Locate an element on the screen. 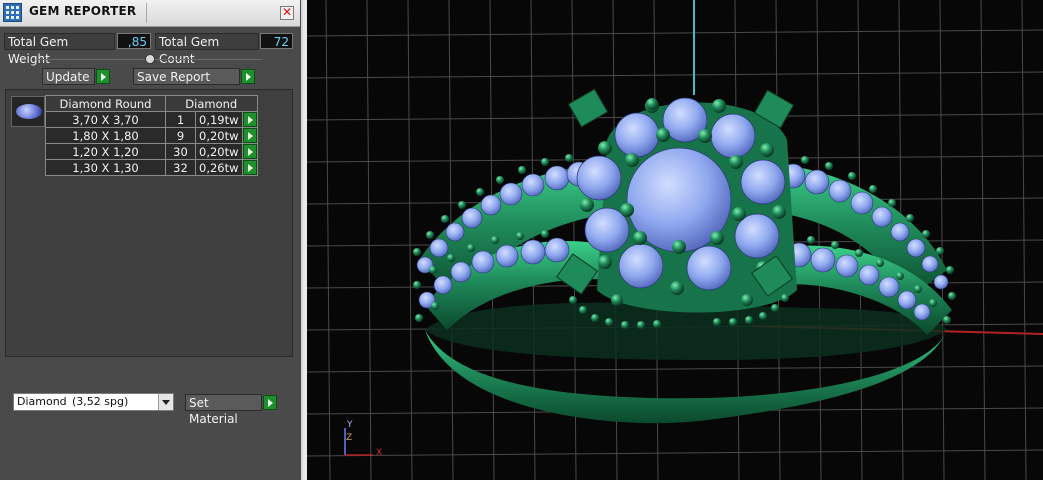 The width and height of the screenshot is (1043, 480). gem-weight-cell: 0,26tw is located at coordinates (219, 167).